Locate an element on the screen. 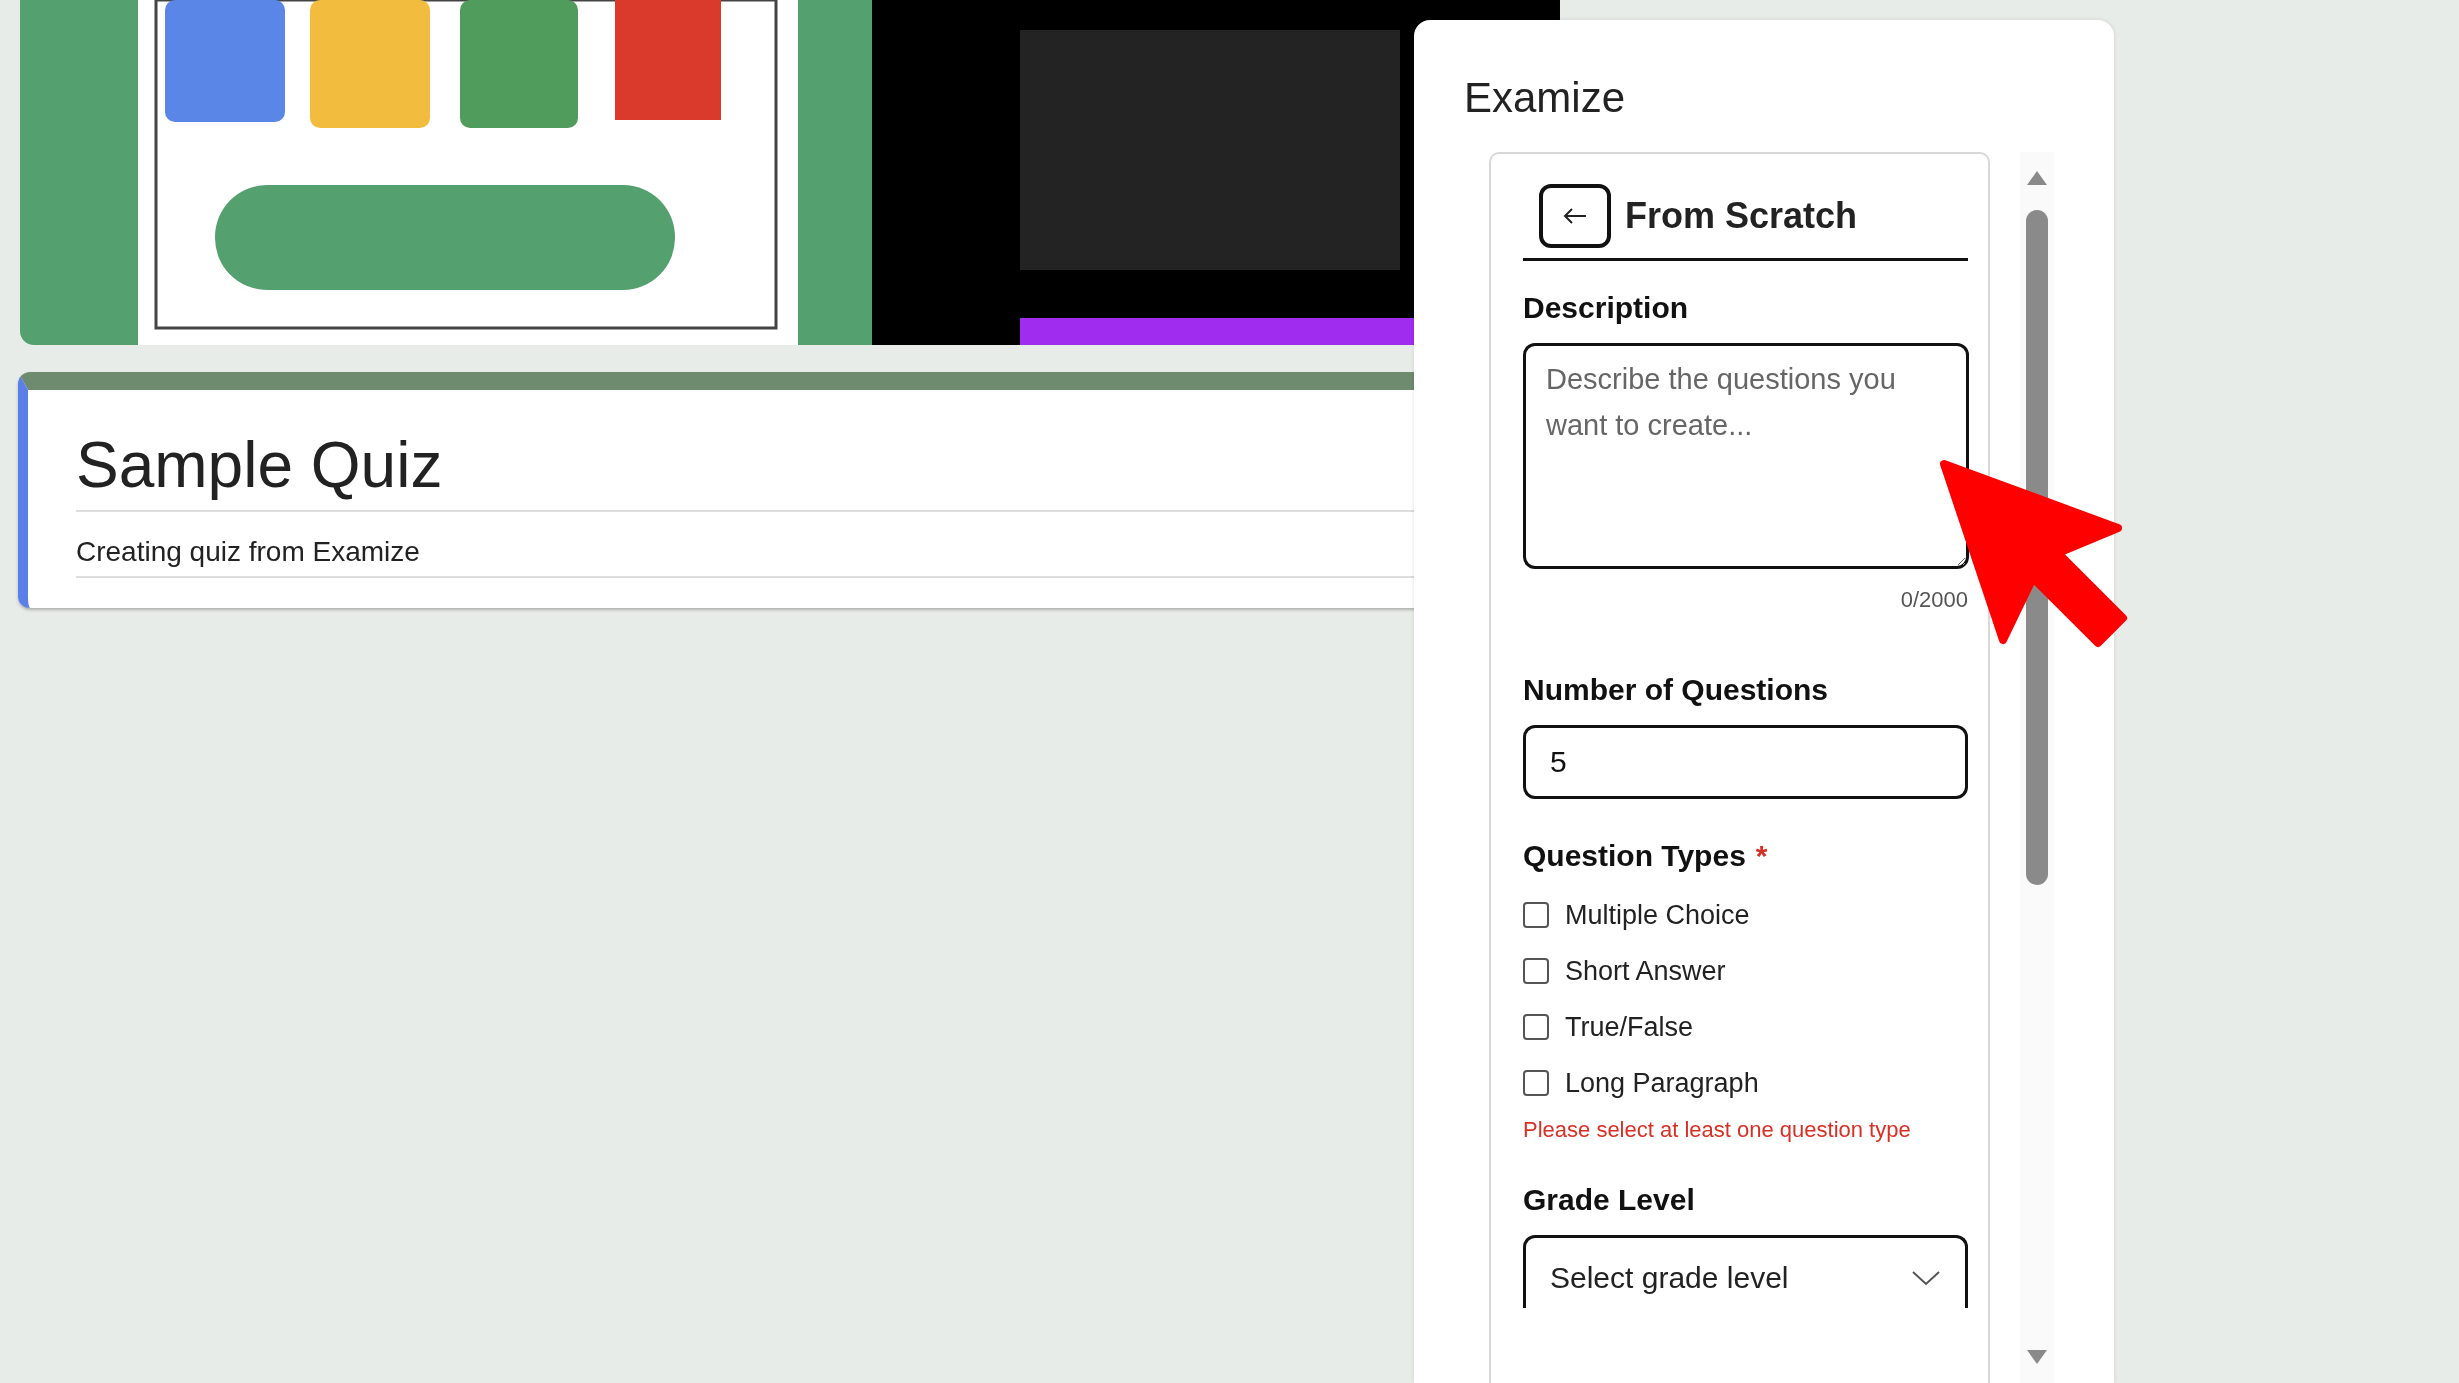 The width and height of the screenshot is (2459, 1383). form-description: Creating quiz from Examize is located at coordinates (248, 552).